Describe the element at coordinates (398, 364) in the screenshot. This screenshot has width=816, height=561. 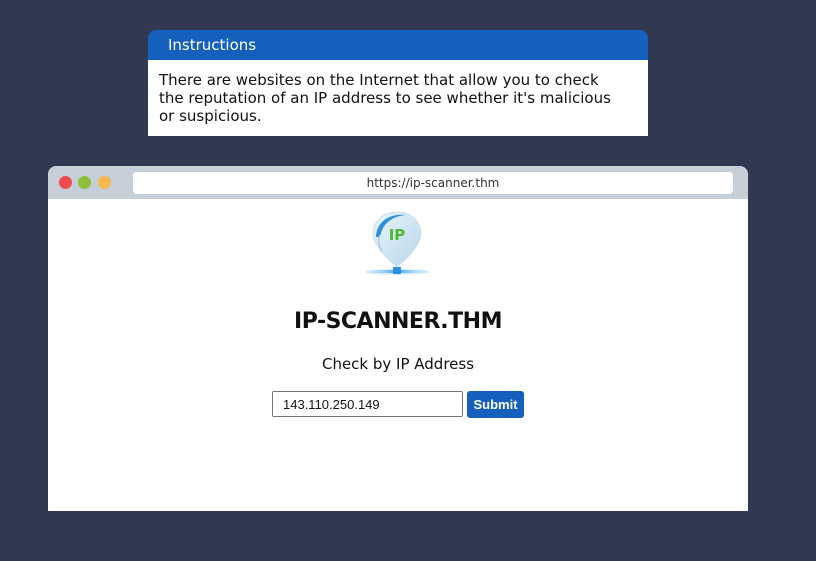
I see `check-subtitle: Check by IP Address` at that location.